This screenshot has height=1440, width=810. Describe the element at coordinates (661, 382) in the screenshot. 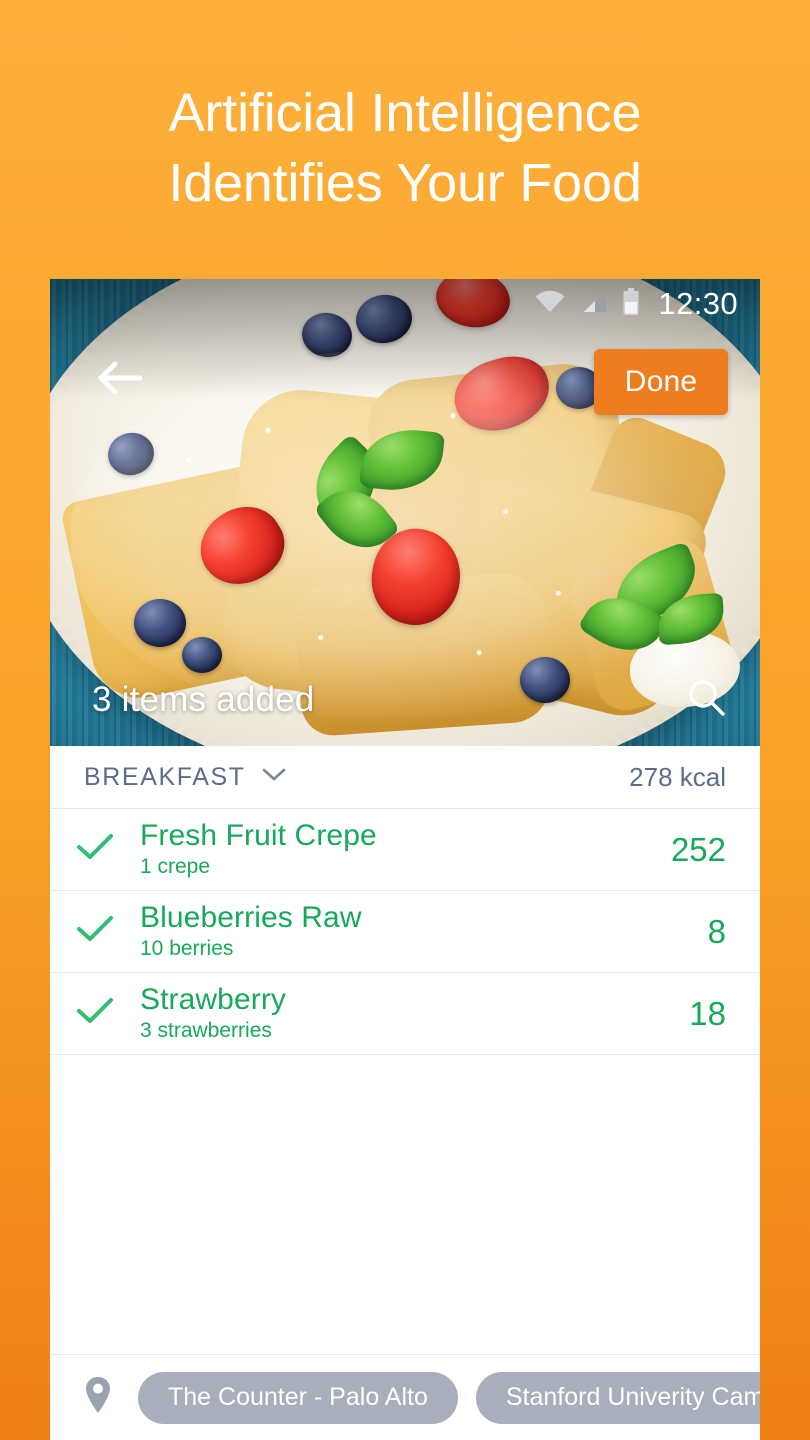

I see `done-button: Done` at that location.